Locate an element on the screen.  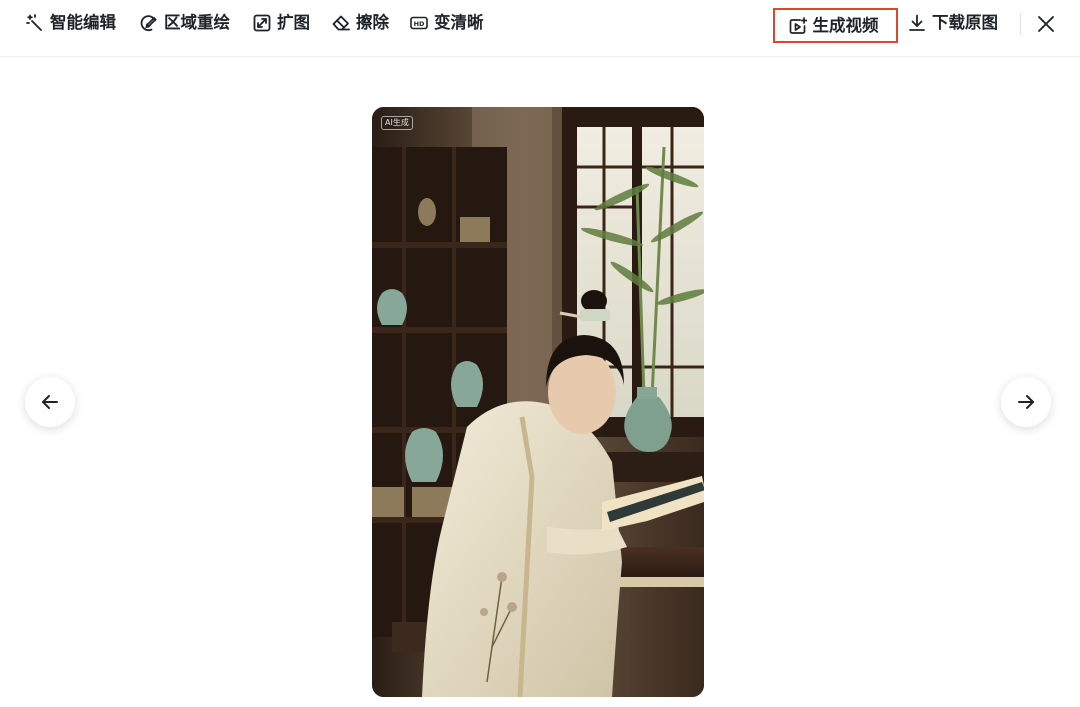
erase-button: 擦除 is located at coordinates (360, 23).